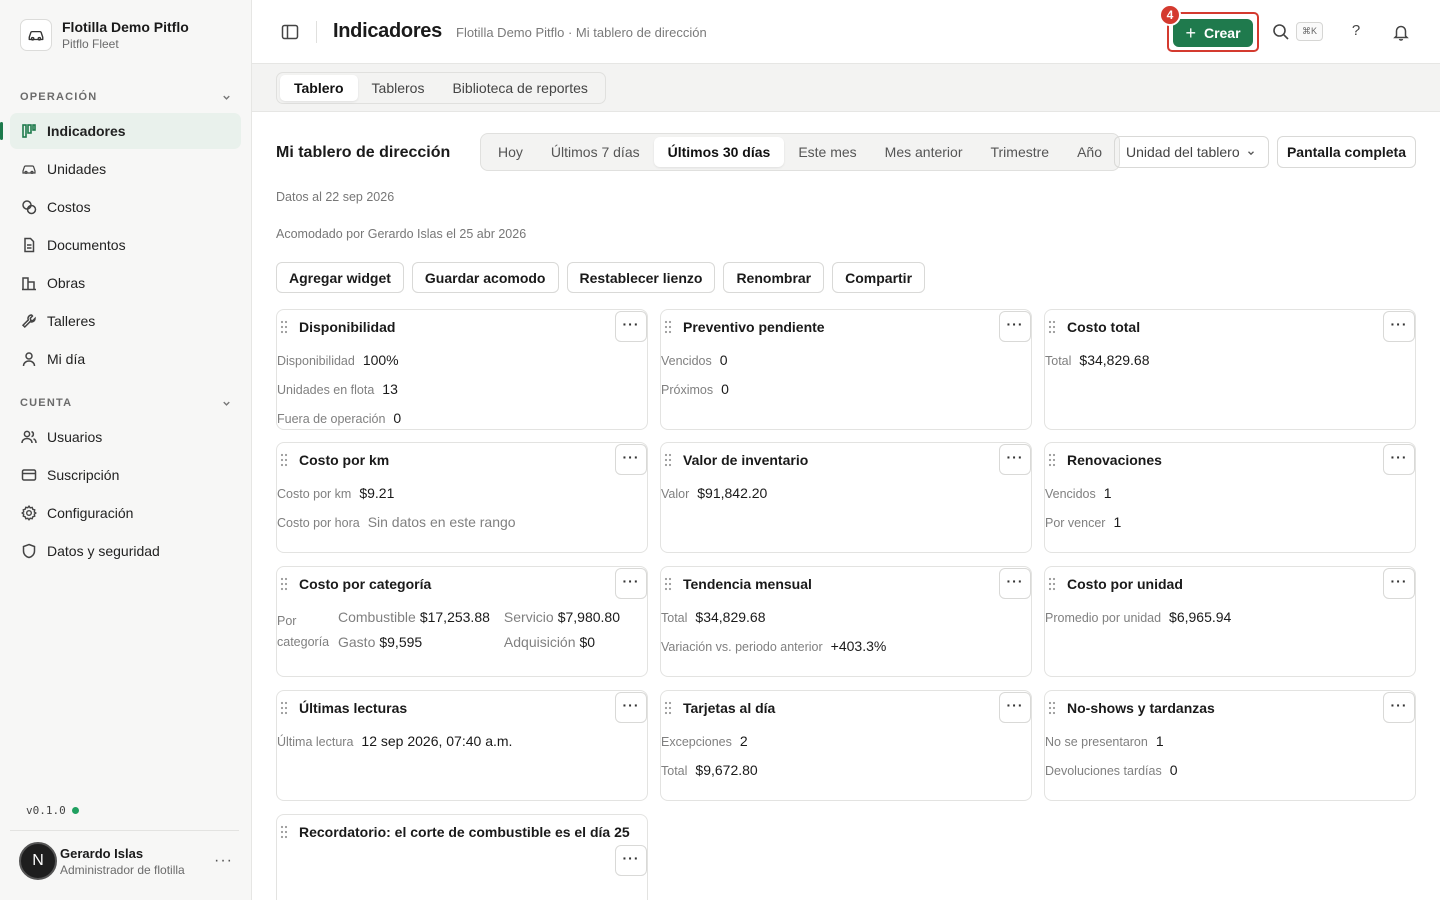  What do you see at coordinates (1019, 152) in the screenshot?
I see `range-trimestre: Trimestre` at bounding box center [1019, 152].